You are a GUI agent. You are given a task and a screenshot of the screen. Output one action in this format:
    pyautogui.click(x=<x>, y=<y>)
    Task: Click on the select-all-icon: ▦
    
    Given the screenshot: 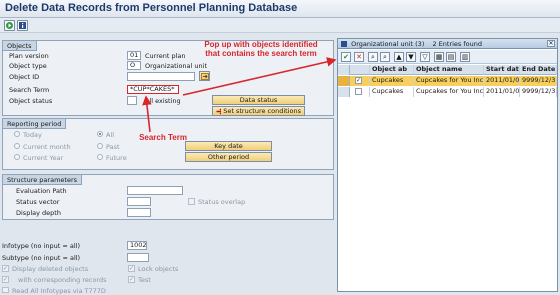 What is the action you would take?
    pyautogui.click(x=439, y=57)
    